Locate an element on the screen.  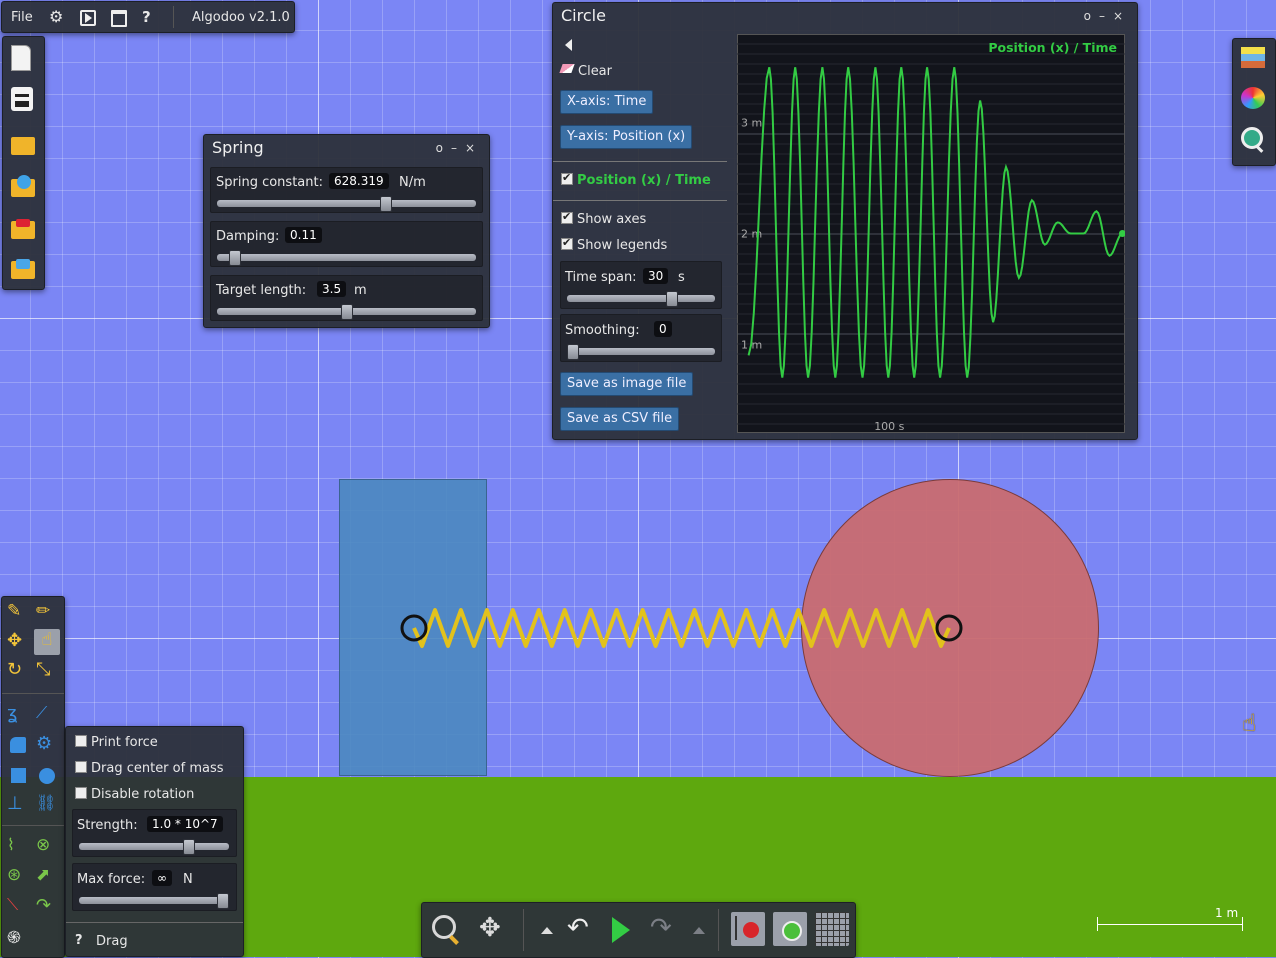
pan-icon: ✥ is located at coordinates (491, 928).